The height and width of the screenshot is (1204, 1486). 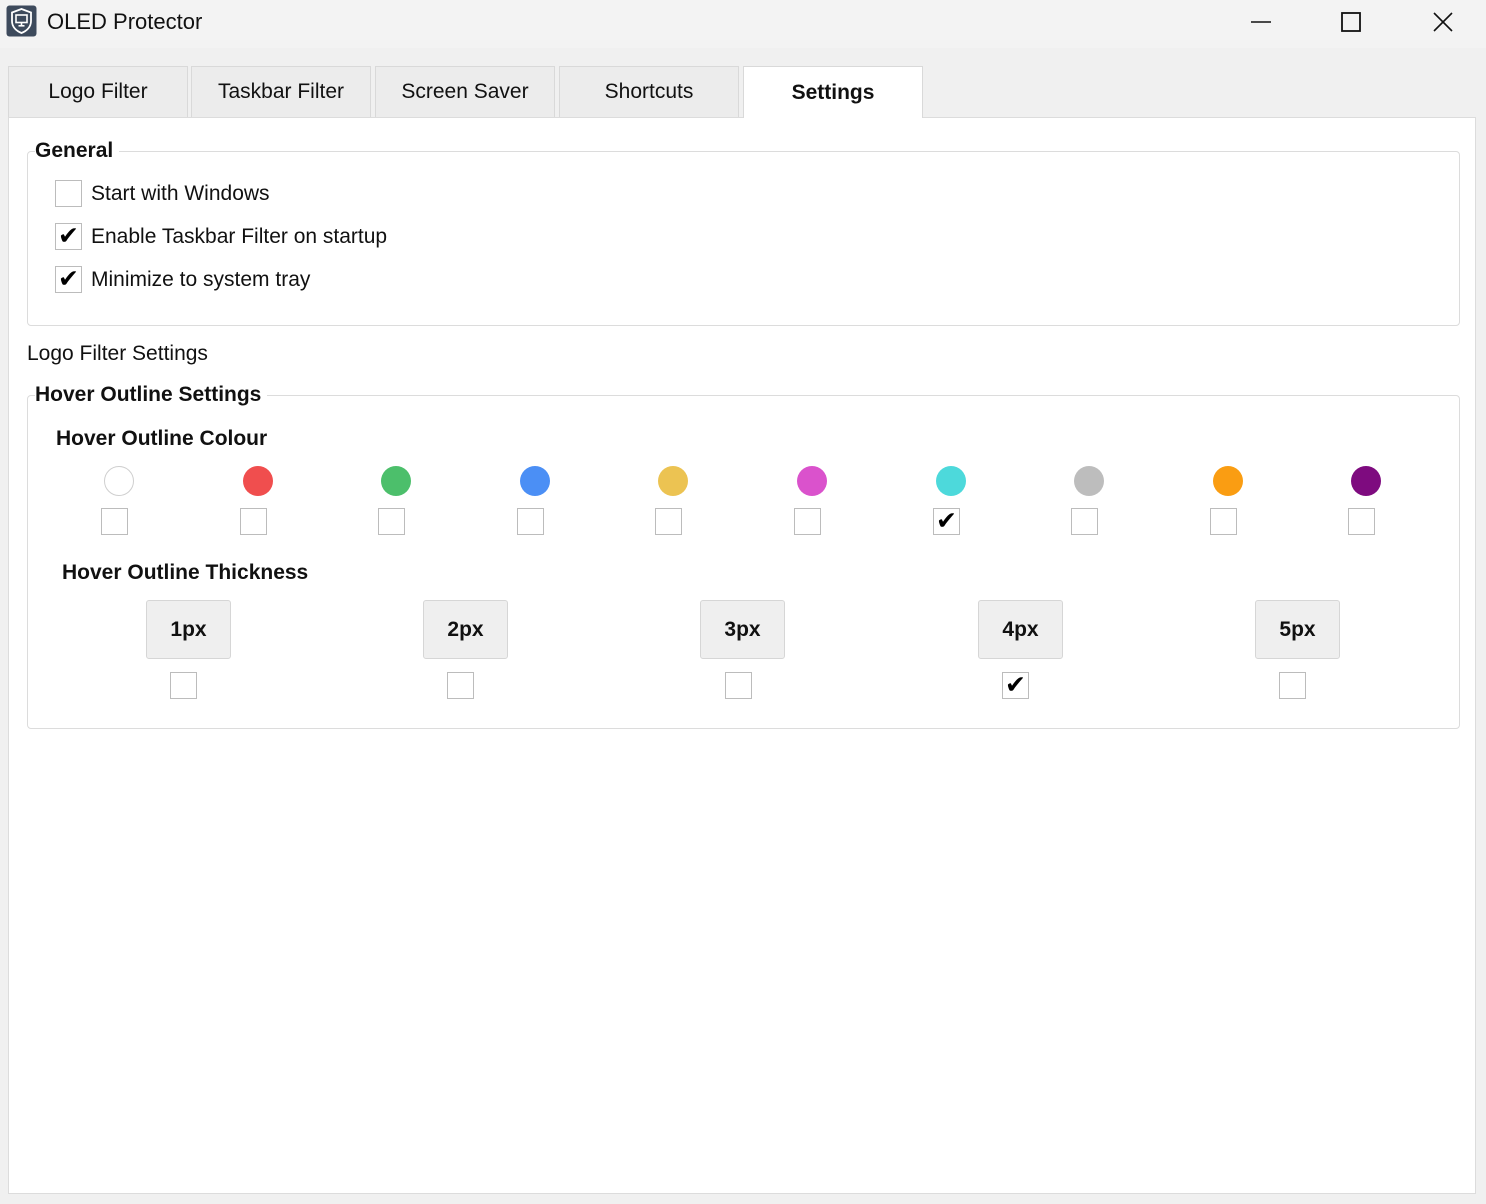 I want to click on enable-taskbar-filter-option: Enable Taskbar Filter on startup, so click(x=221, y=236).